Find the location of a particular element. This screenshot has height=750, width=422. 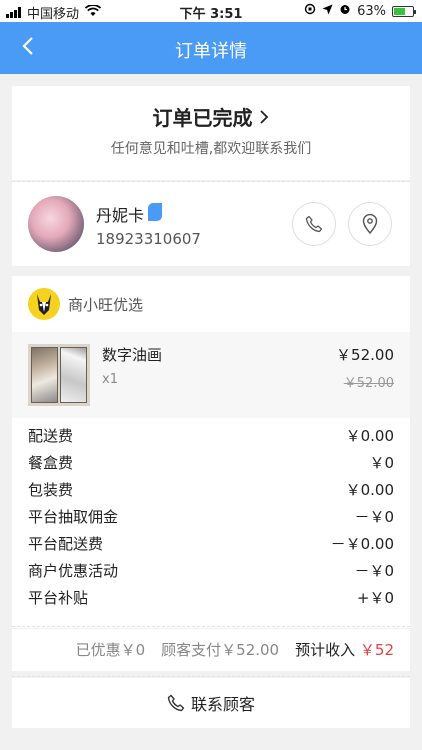

battery-percent: 63% is located at coordinates (371, 11).